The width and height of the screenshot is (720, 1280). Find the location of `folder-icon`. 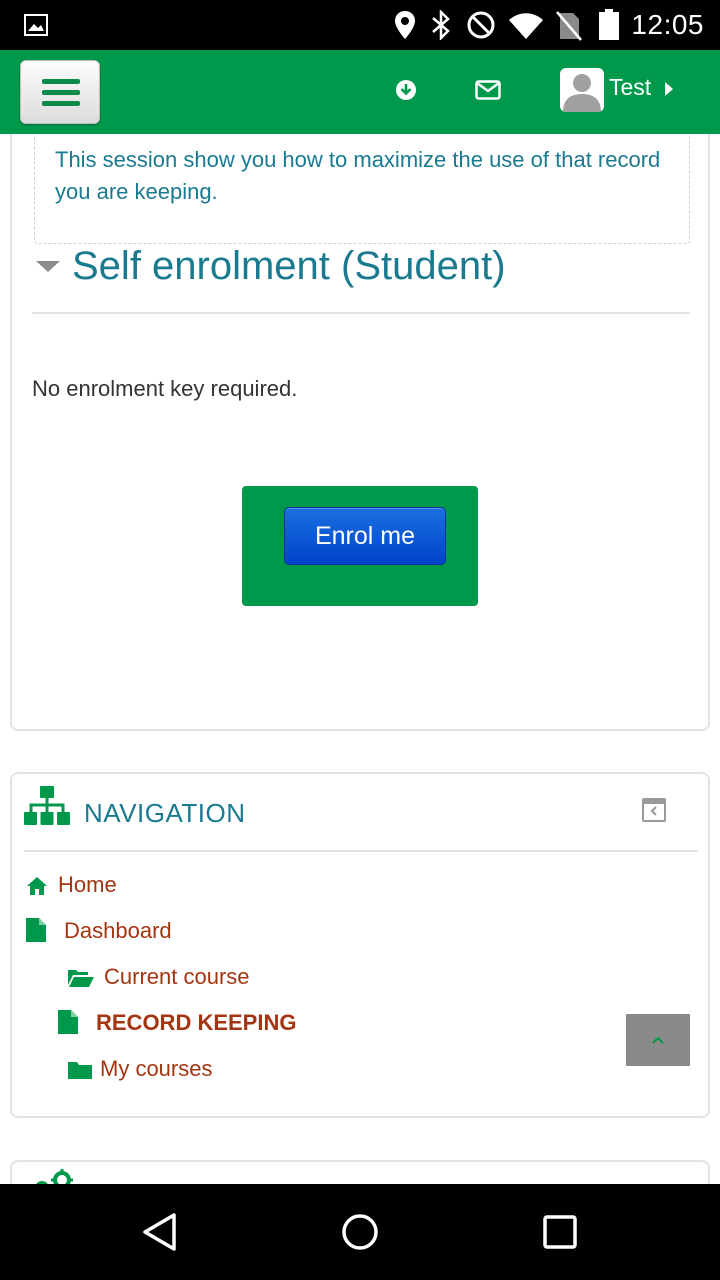

folder-icon is located at coordinates (80, 1070).